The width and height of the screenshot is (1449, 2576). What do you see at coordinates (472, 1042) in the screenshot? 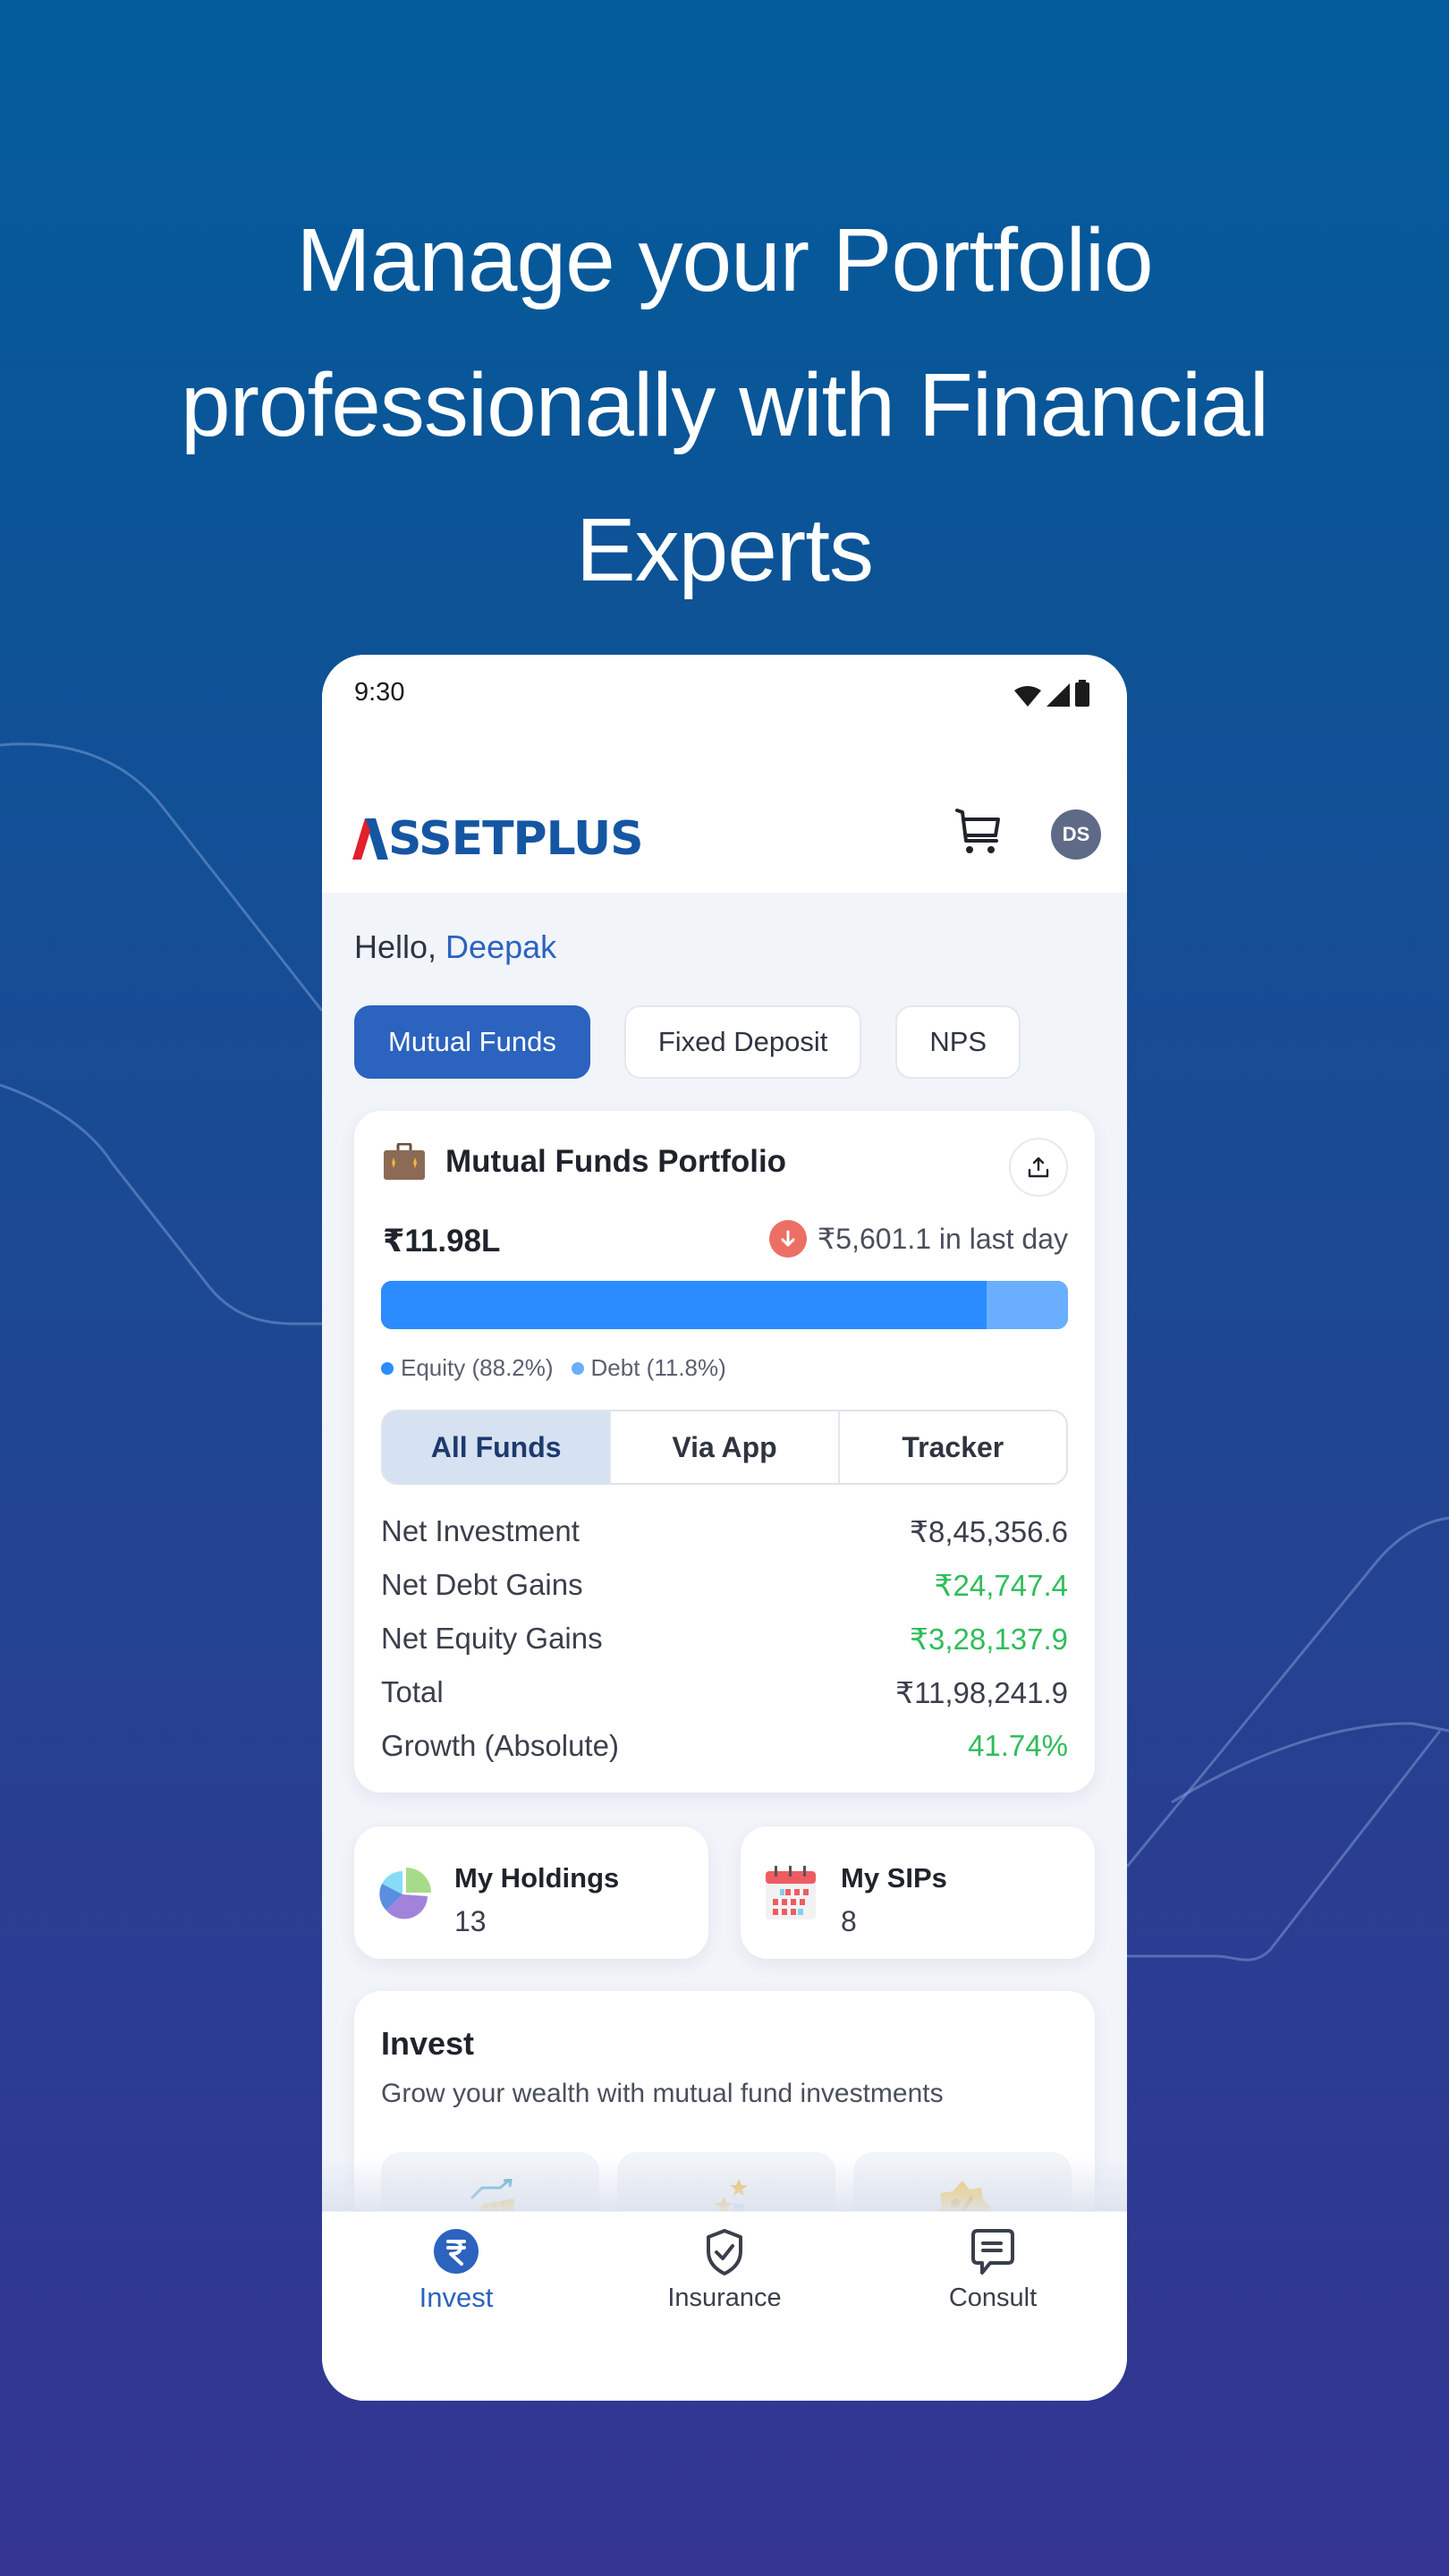
I see `tab-mutual-funds: Mutual Funds` at bounding box center [472, 1042].